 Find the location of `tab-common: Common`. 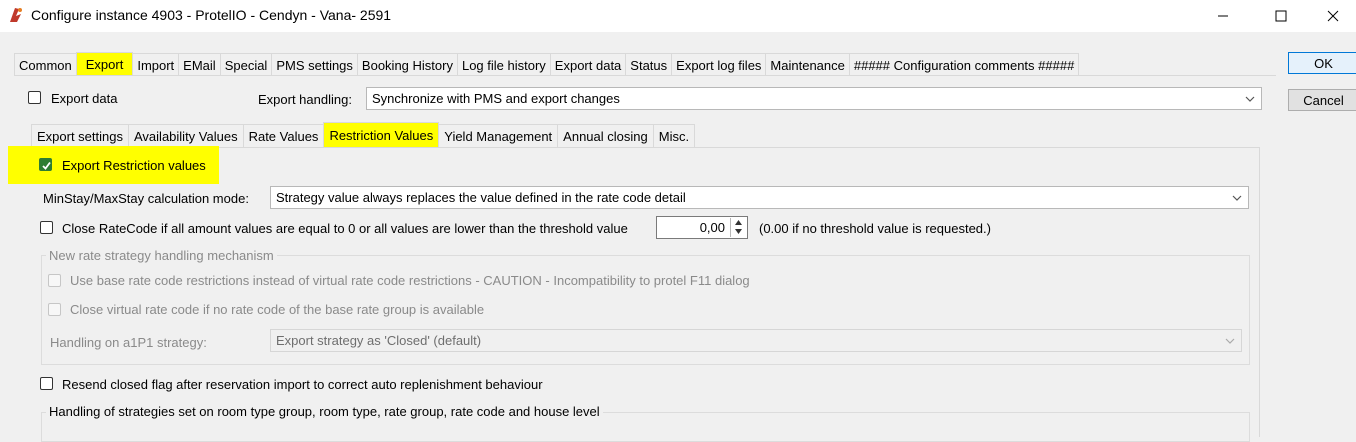

tab-common: Common is located at coordinates (45, 64).